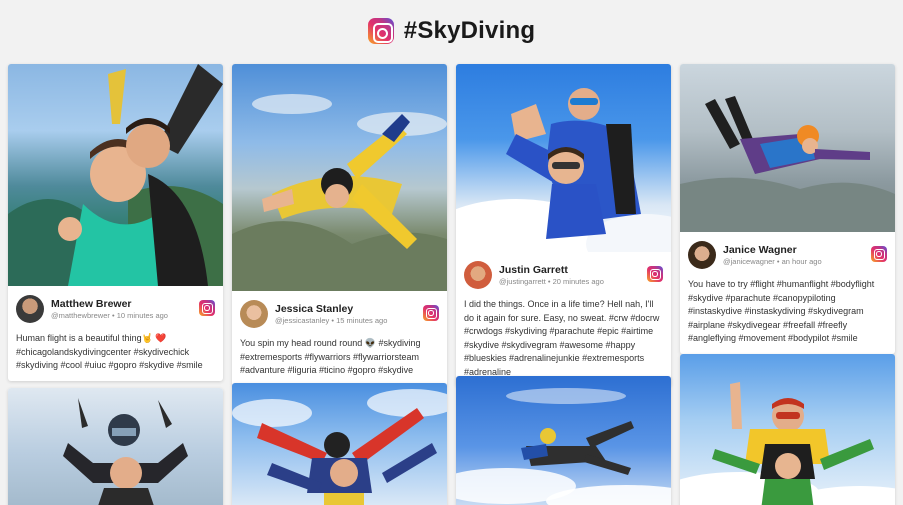 The height and width of the screenshot is (505, 903). I want to click on author-handle-time: @jessicastanley • 15 minutes ago, so click(331, 320).